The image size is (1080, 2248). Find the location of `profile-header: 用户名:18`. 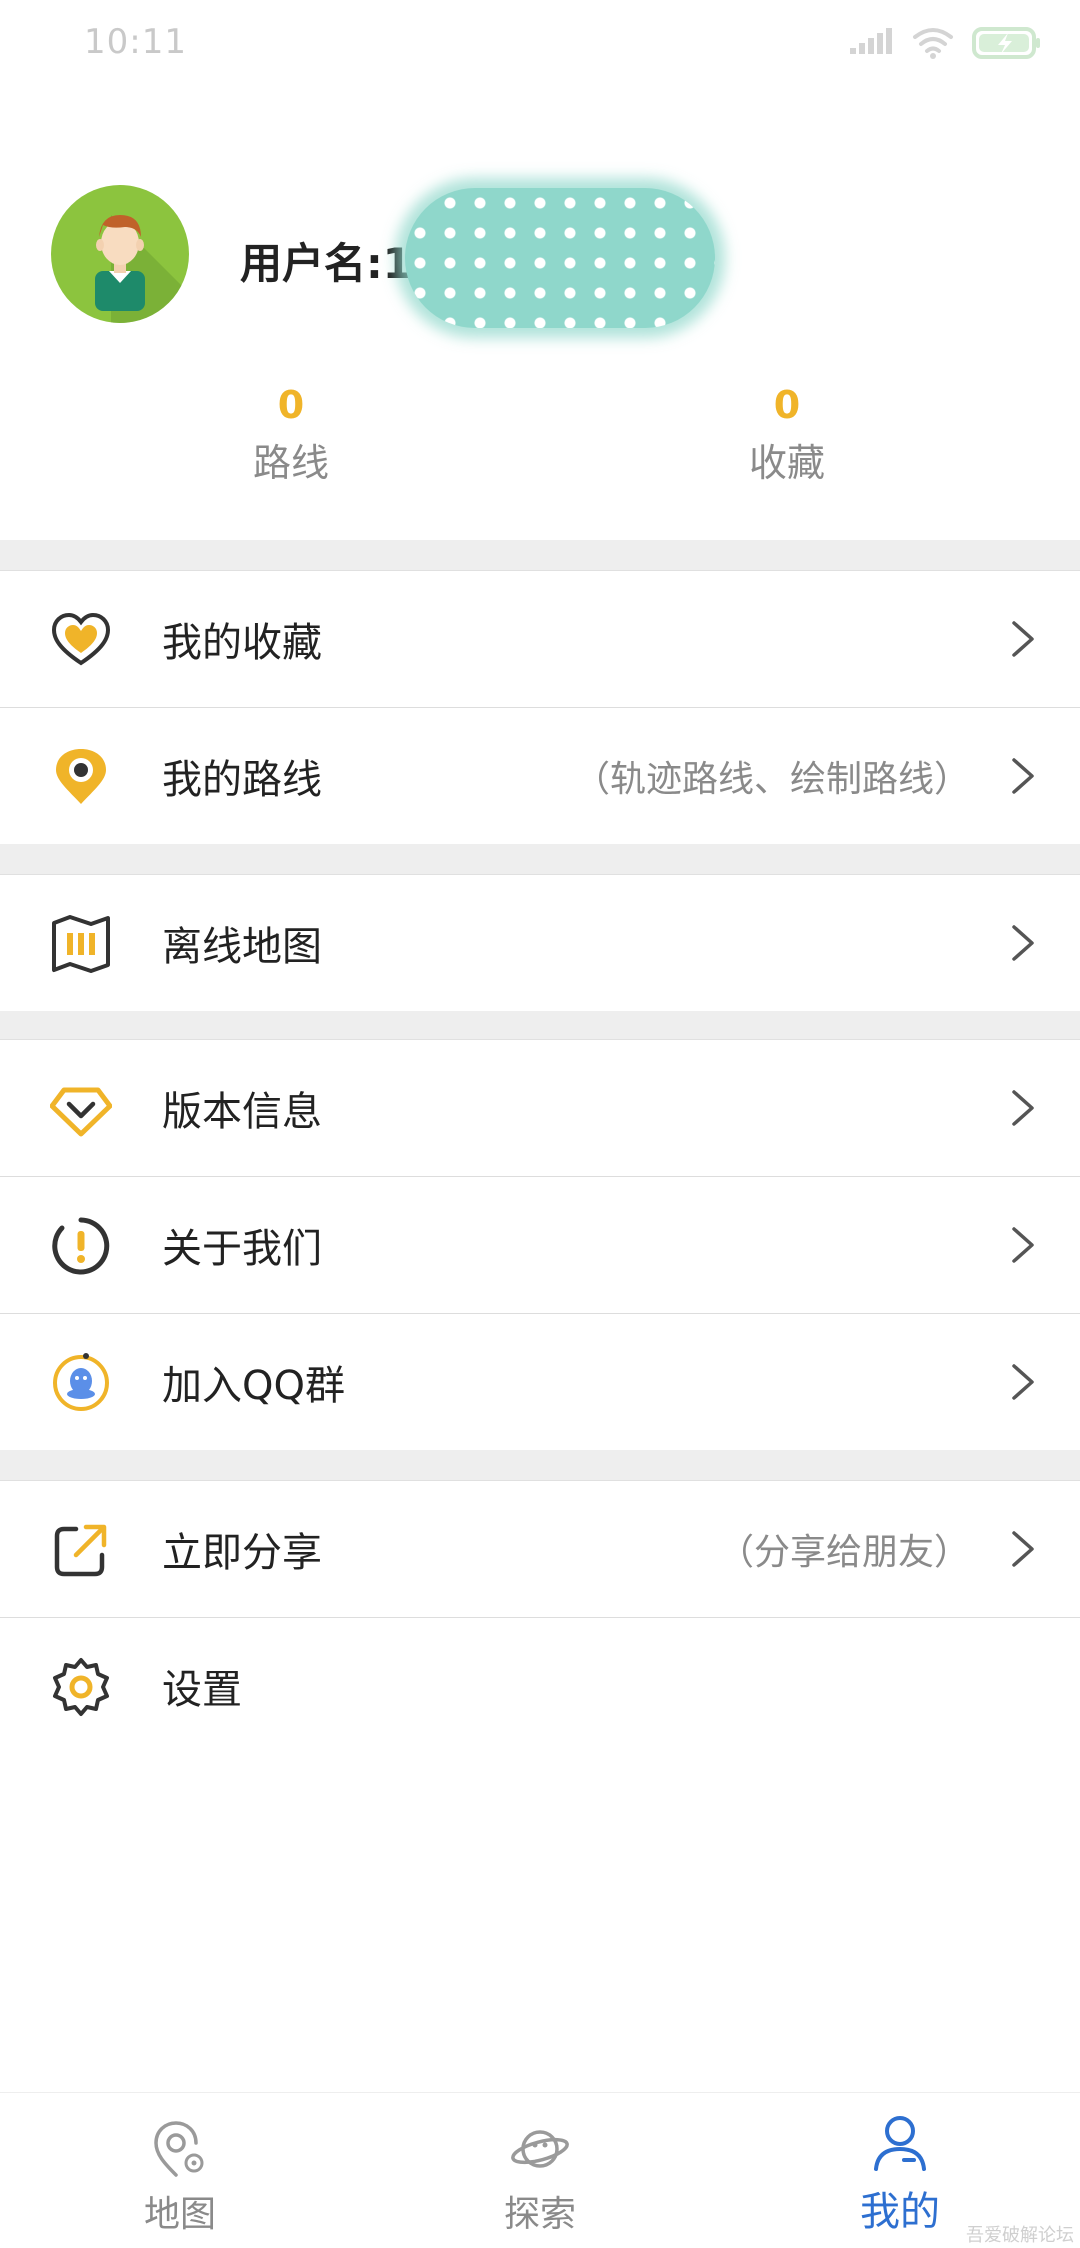

profile-header: 用户名:18 is located at coordinates (540, 270).